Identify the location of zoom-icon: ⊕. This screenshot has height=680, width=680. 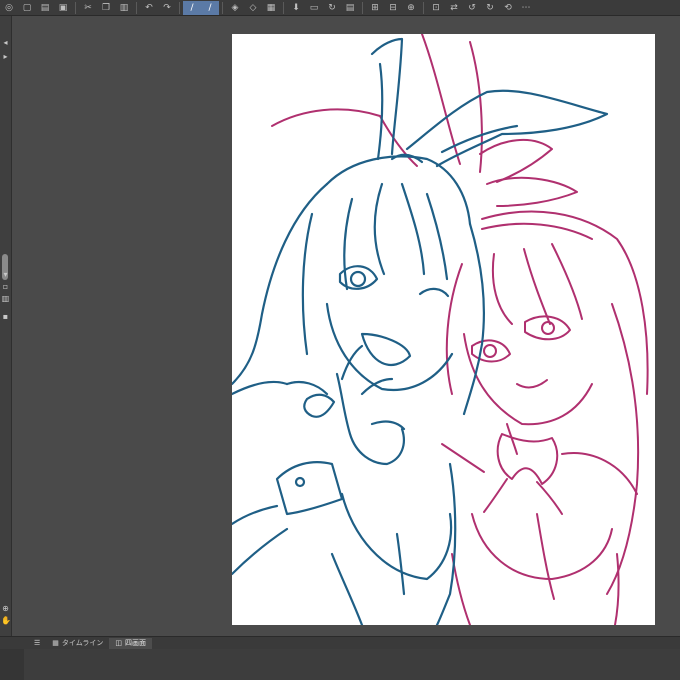
(411, 8).